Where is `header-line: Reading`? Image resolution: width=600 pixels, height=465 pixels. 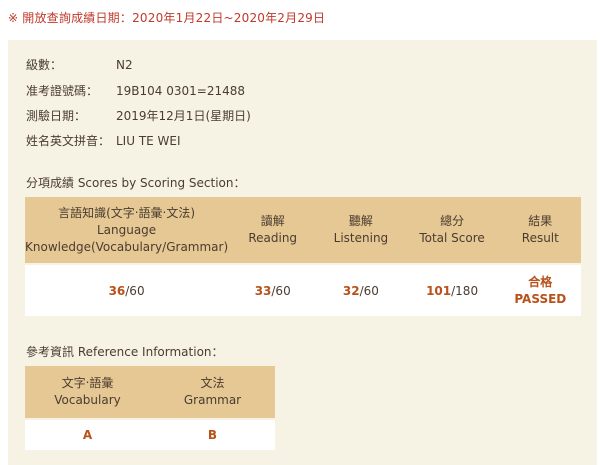
header-line: Reading is located at coordinates (273, 238).